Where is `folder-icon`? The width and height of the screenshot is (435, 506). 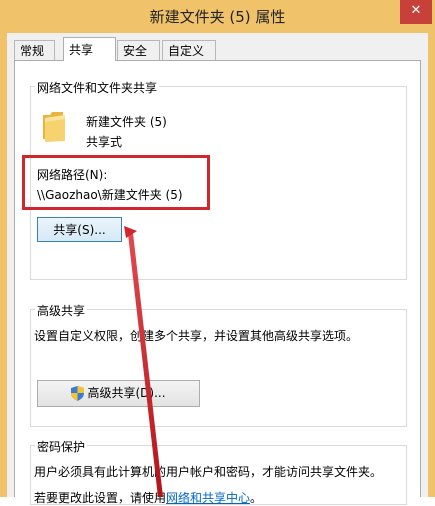 folder-icon is located at coordinates (54, 127).